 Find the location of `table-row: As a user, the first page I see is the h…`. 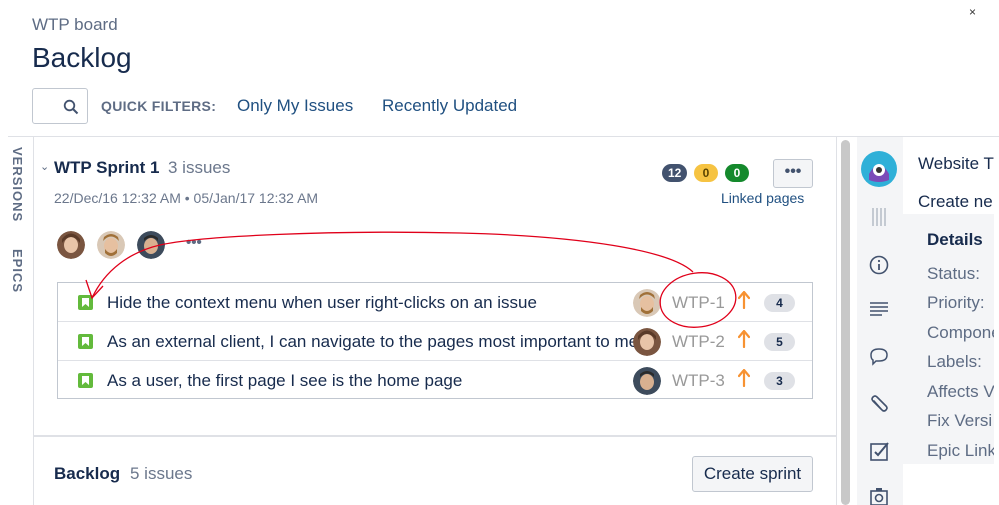

table-row: As a user, the first page I see is the h… is located at coordinates (435, 380).